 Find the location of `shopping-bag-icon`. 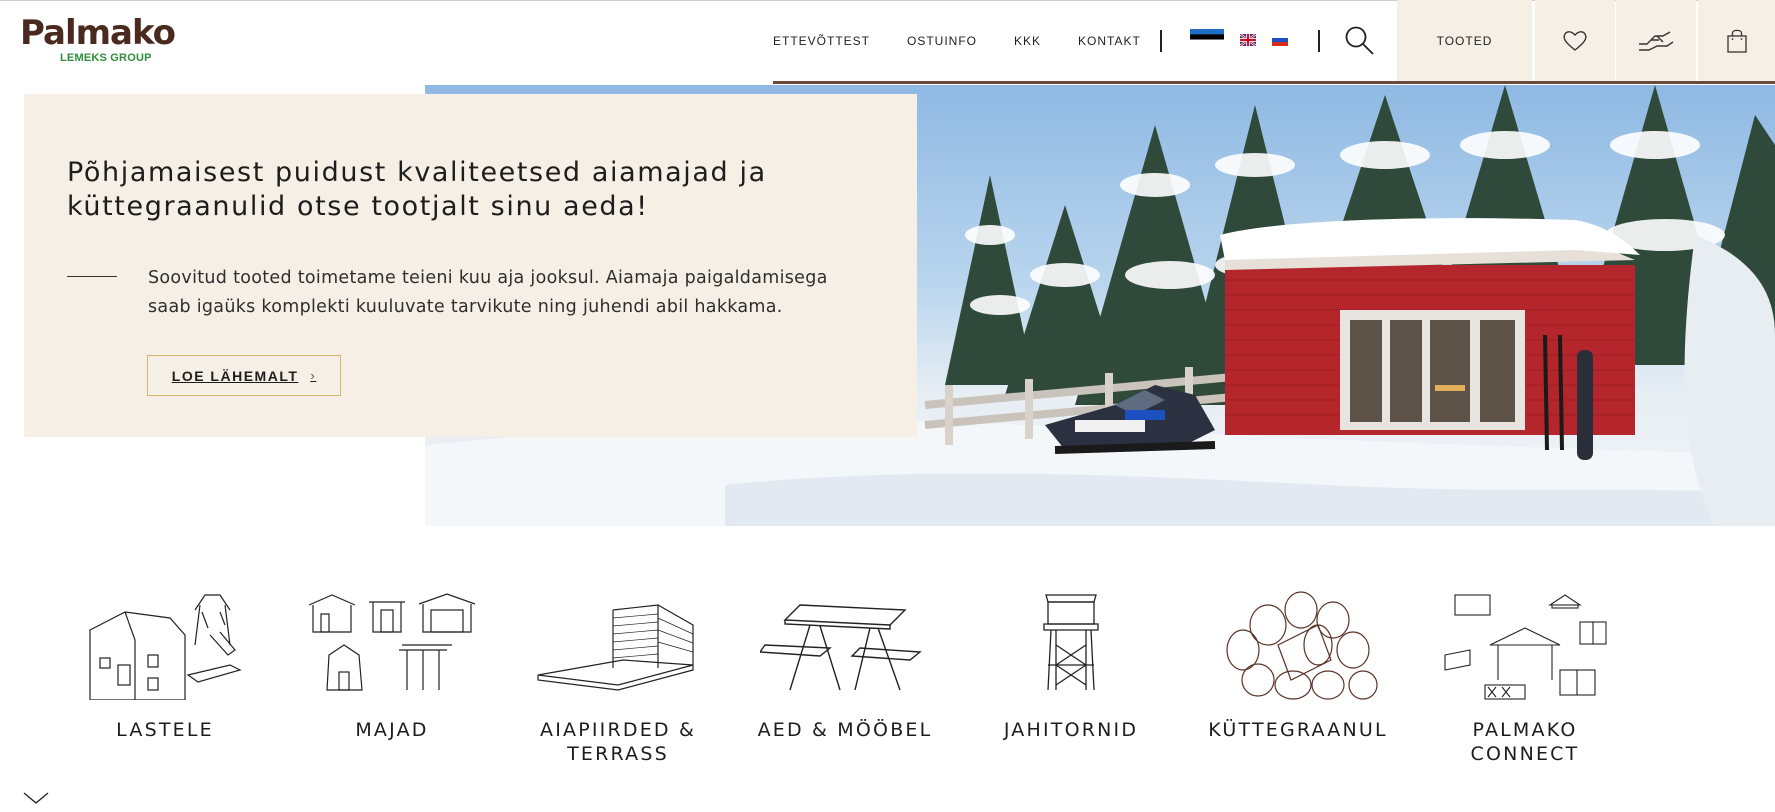

shopping-bag-icon is located at coordinates (1736, 41).